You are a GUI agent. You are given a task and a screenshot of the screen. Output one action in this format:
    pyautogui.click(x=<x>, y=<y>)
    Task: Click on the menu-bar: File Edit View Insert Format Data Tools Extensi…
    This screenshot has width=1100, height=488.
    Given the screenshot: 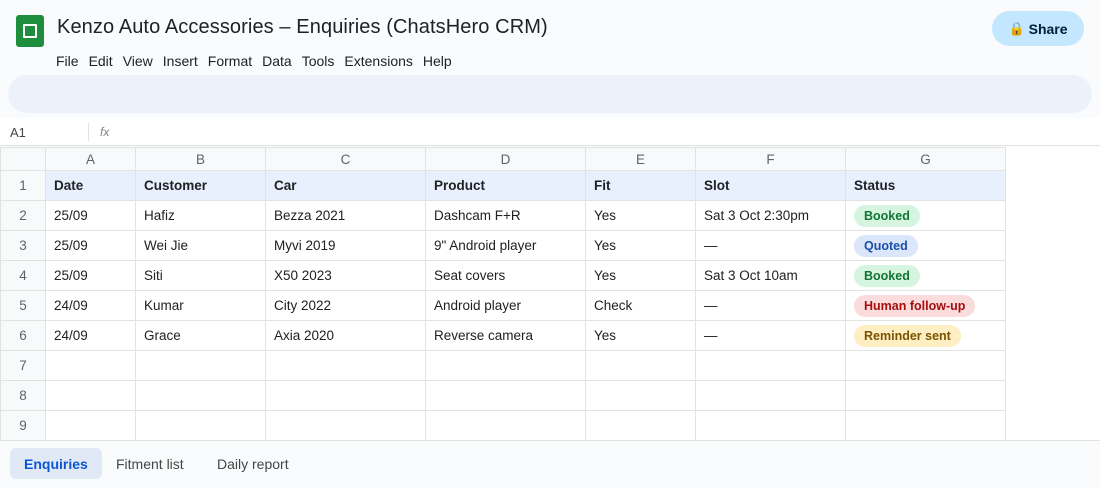 What is the action you would take?
    pyautogui.click(x=259, y=61)
    